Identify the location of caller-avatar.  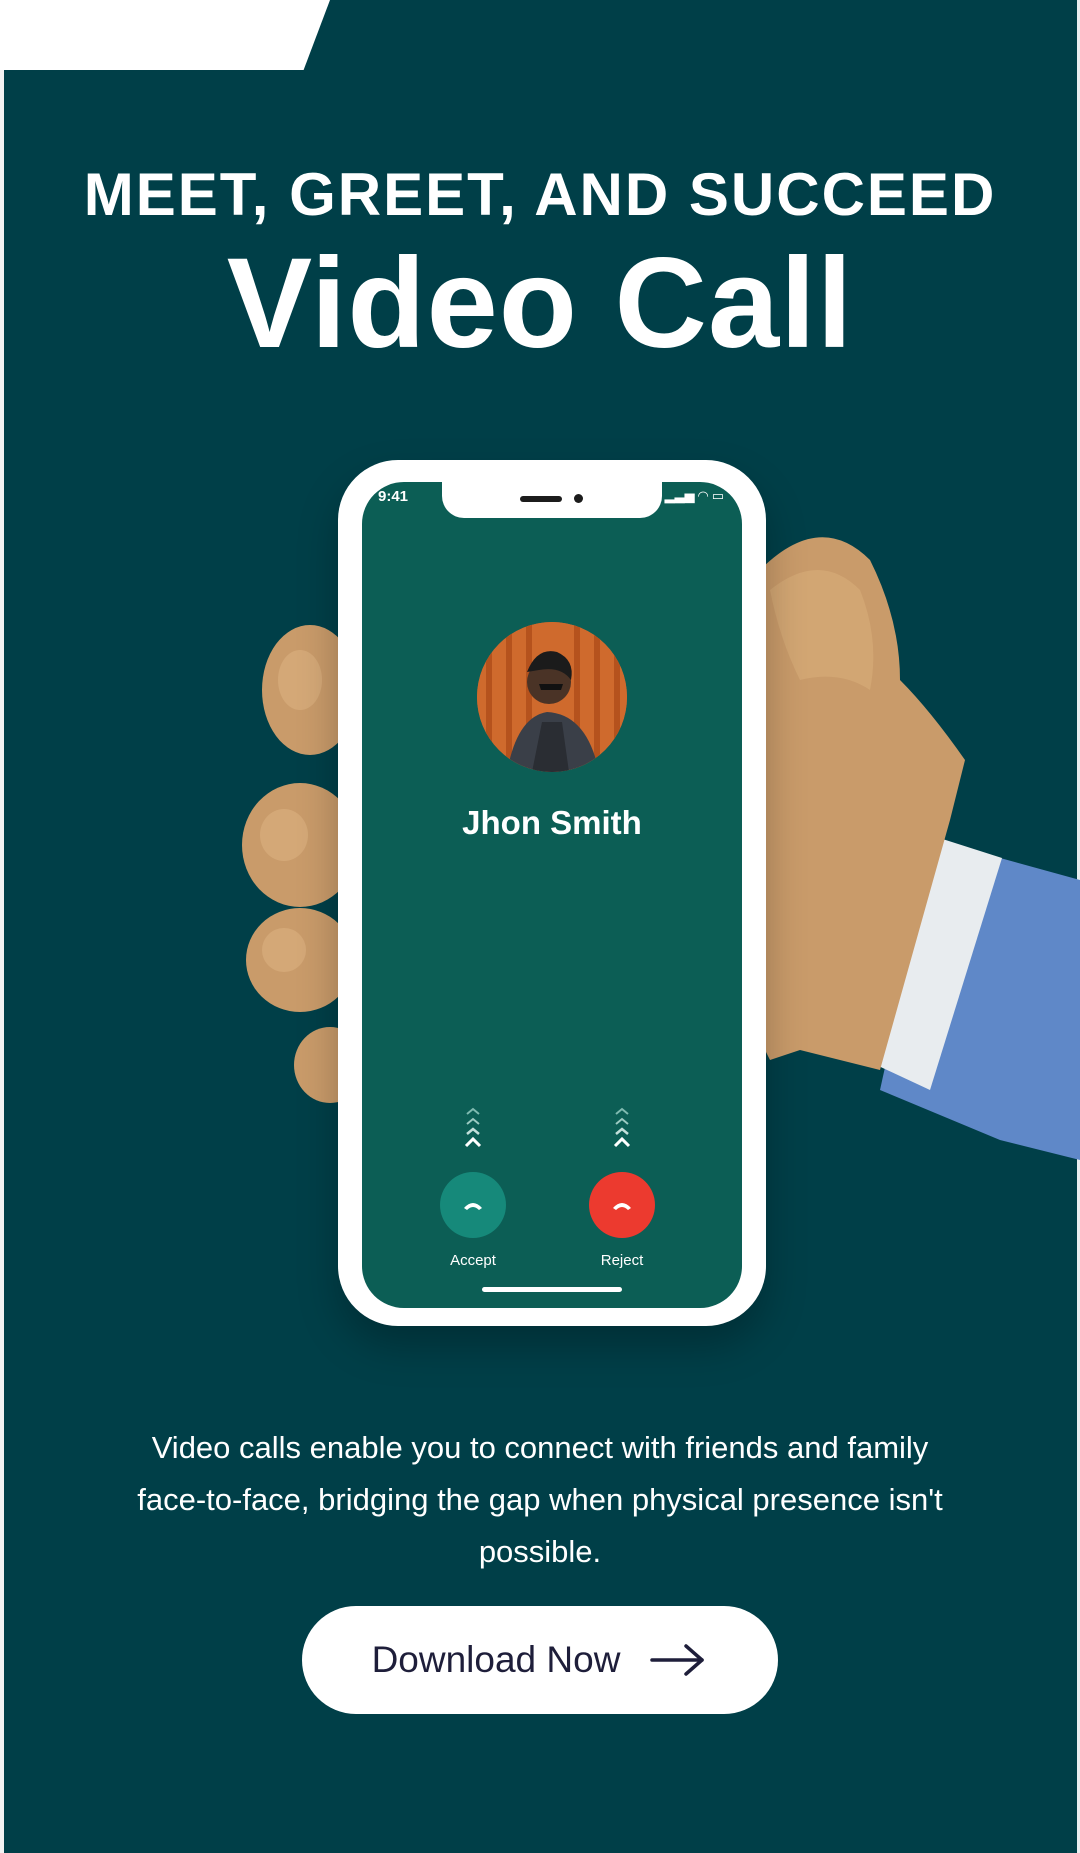
(552, 697).